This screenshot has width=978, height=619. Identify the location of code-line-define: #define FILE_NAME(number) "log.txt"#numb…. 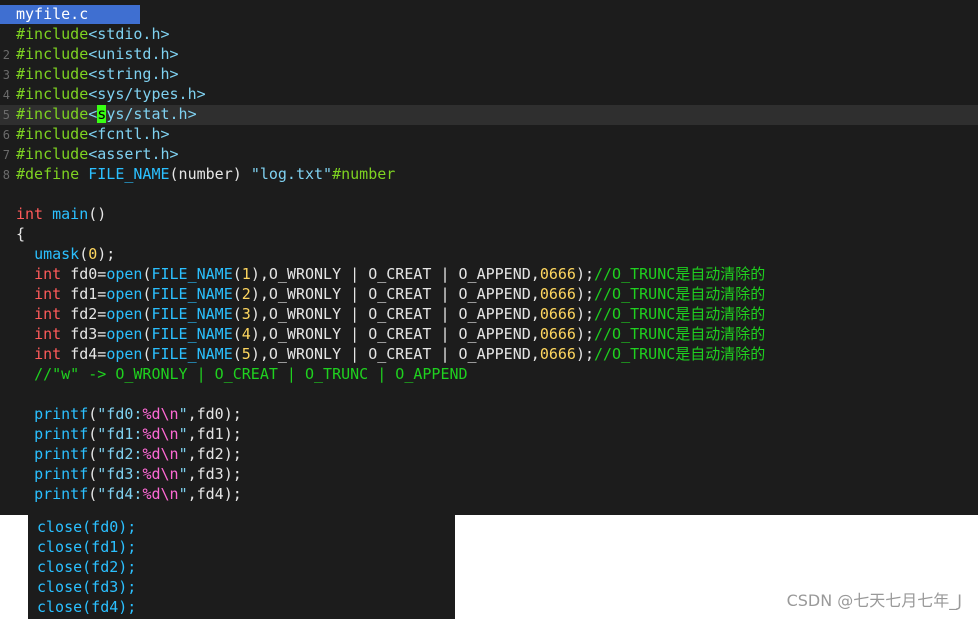
(206, 174).